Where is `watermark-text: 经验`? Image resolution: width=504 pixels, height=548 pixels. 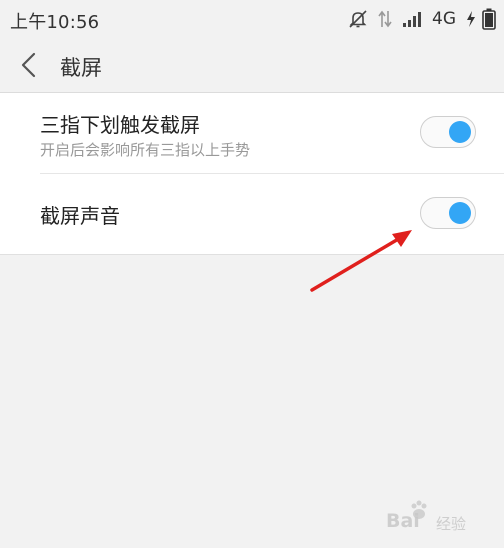 watermark-text: 经验 is located at coordinates (451, 524).